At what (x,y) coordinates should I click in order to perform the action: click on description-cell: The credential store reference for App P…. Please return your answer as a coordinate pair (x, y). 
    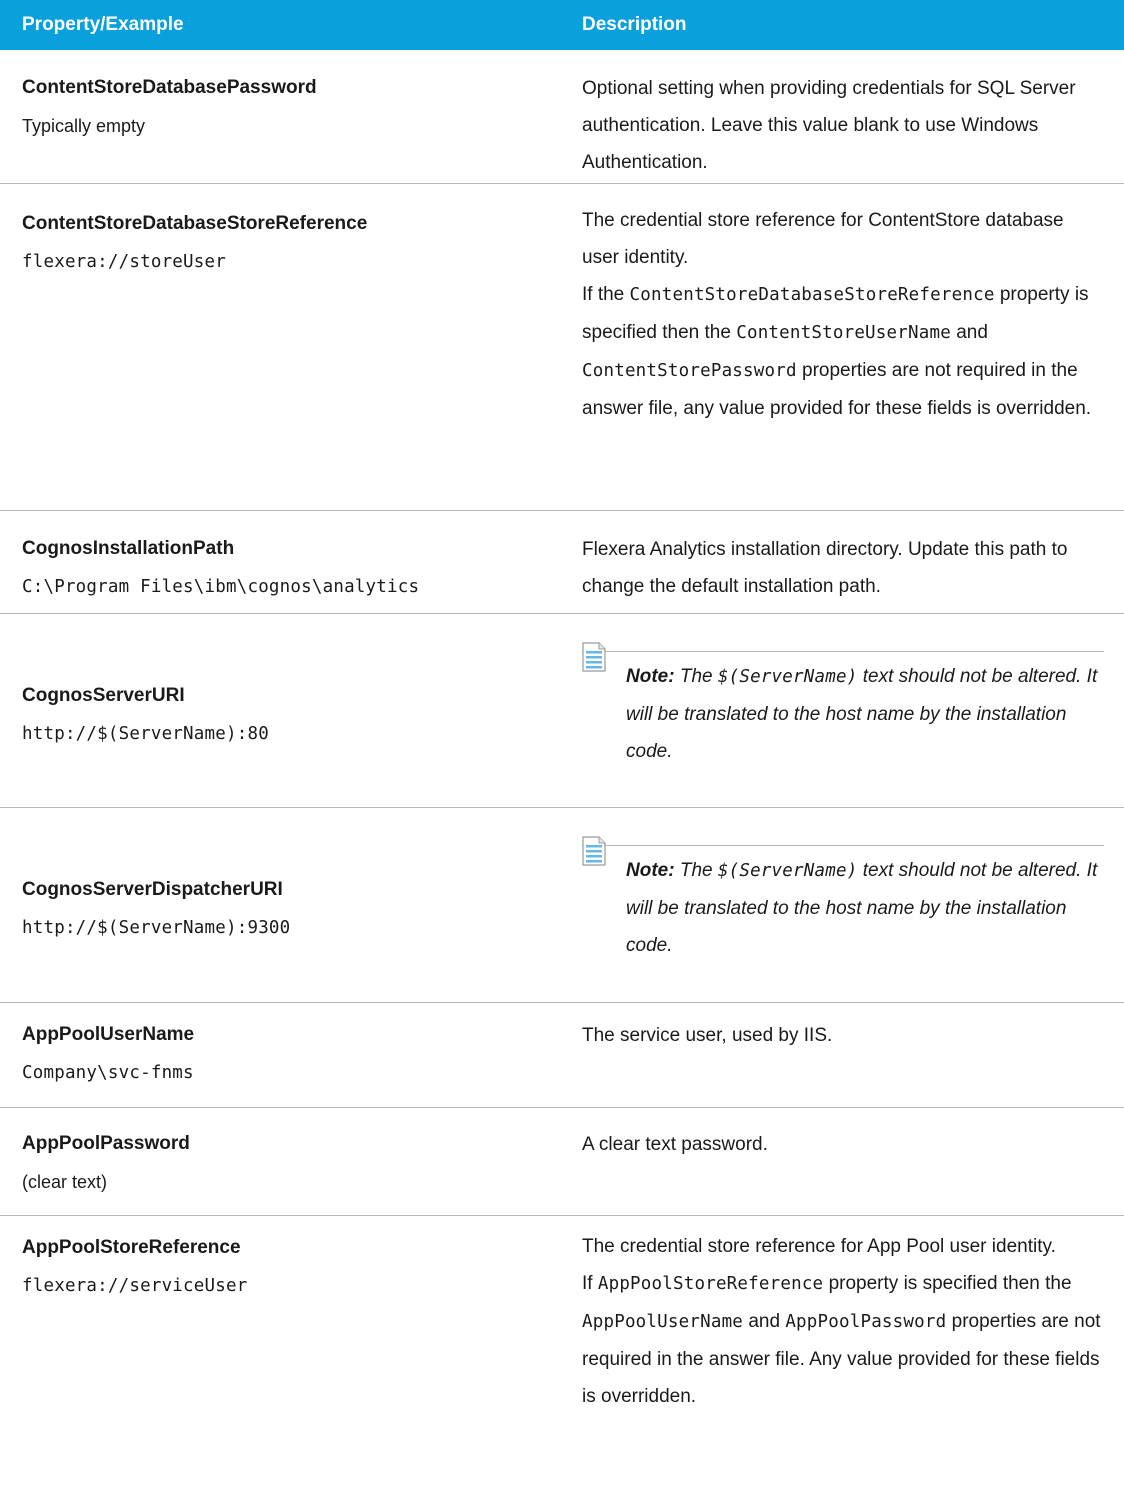
    Looking at the image, I should click on (843, 1353).